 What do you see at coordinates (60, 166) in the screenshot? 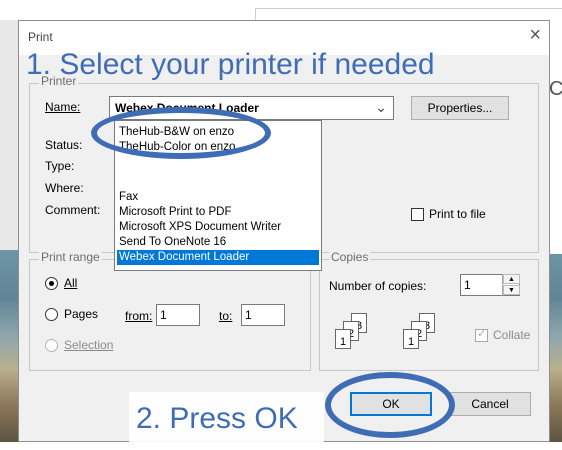
I see `type-label: Type:` at bounding box center [60, 166].